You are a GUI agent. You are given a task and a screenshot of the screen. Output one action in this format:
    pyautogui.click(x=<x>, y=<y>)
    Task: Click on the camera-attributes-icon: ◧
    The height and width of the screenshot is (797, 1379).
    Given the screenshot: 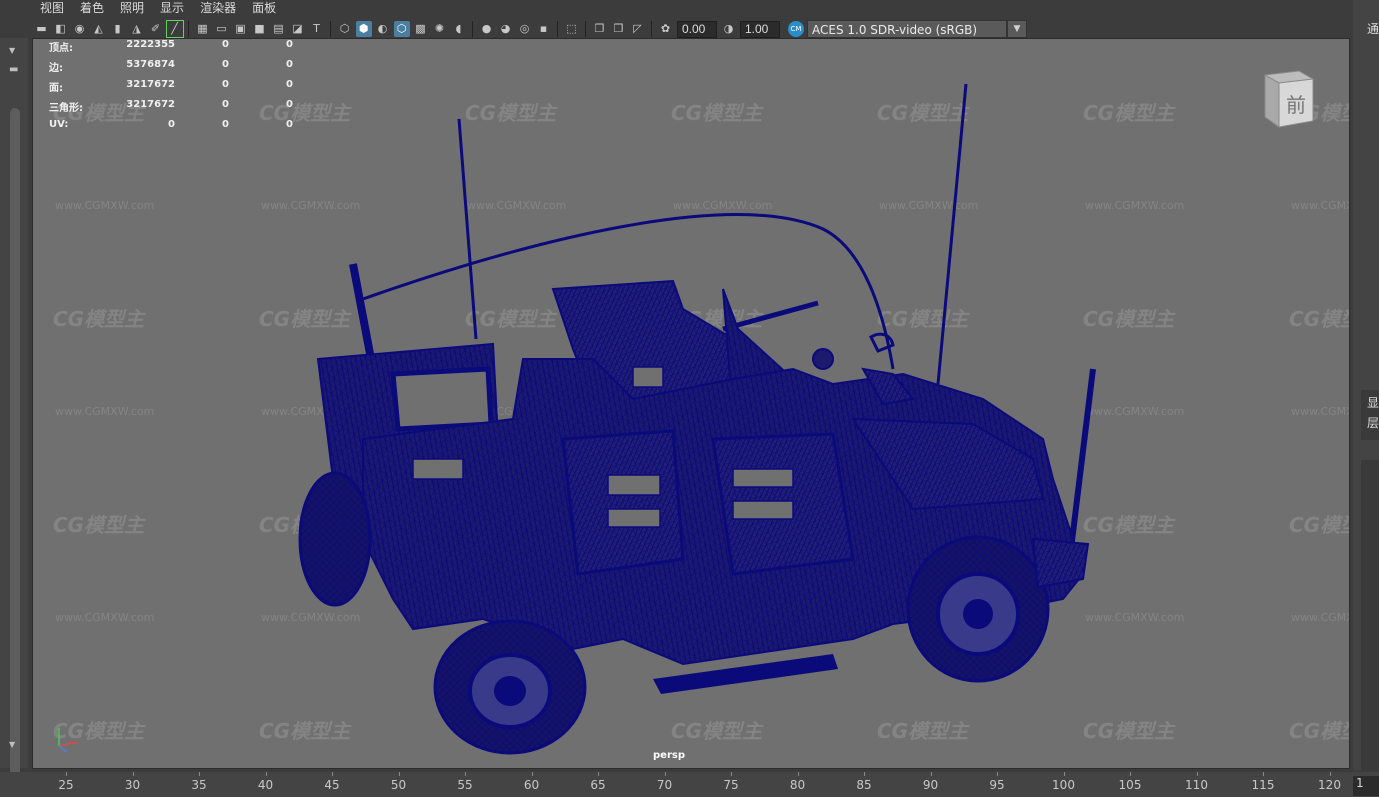 What is the action you would take?
    pyautogui.click(x=61, y=29)
    